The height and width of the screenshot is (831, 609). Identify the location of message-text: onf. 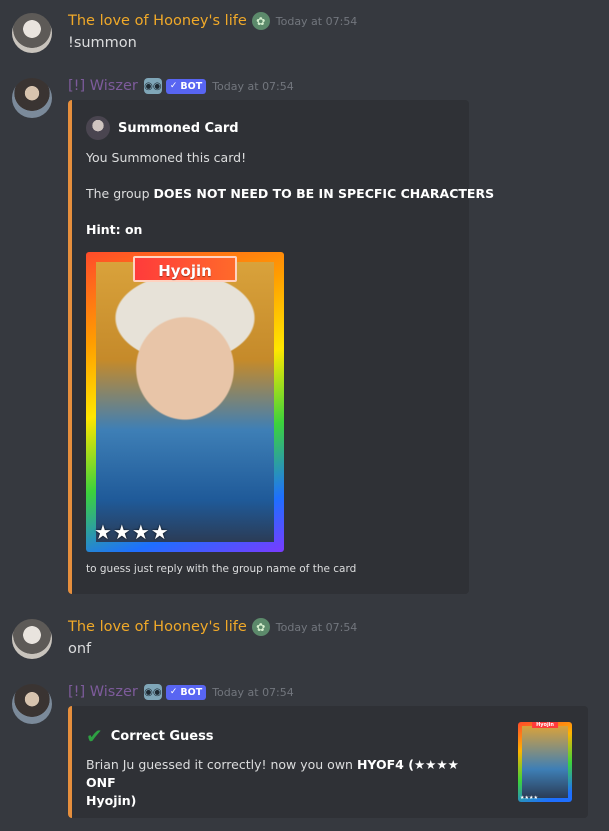
(80, 649).